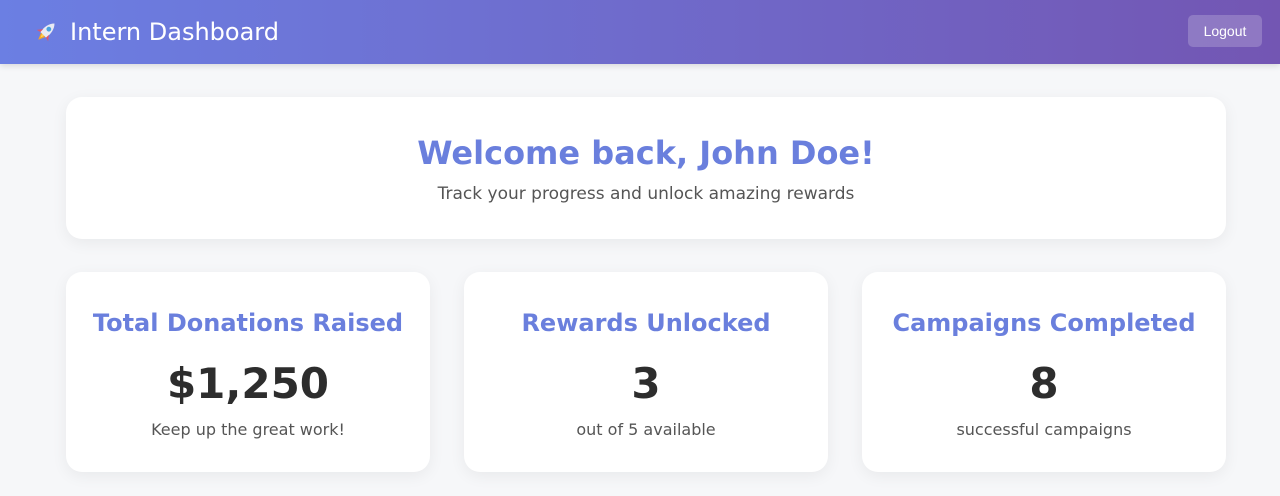  What do you see at coordinates (1044, 429) in the screenshot?
I see `campaigns-note: successful campaigns` at bounding box center [1044, 429].